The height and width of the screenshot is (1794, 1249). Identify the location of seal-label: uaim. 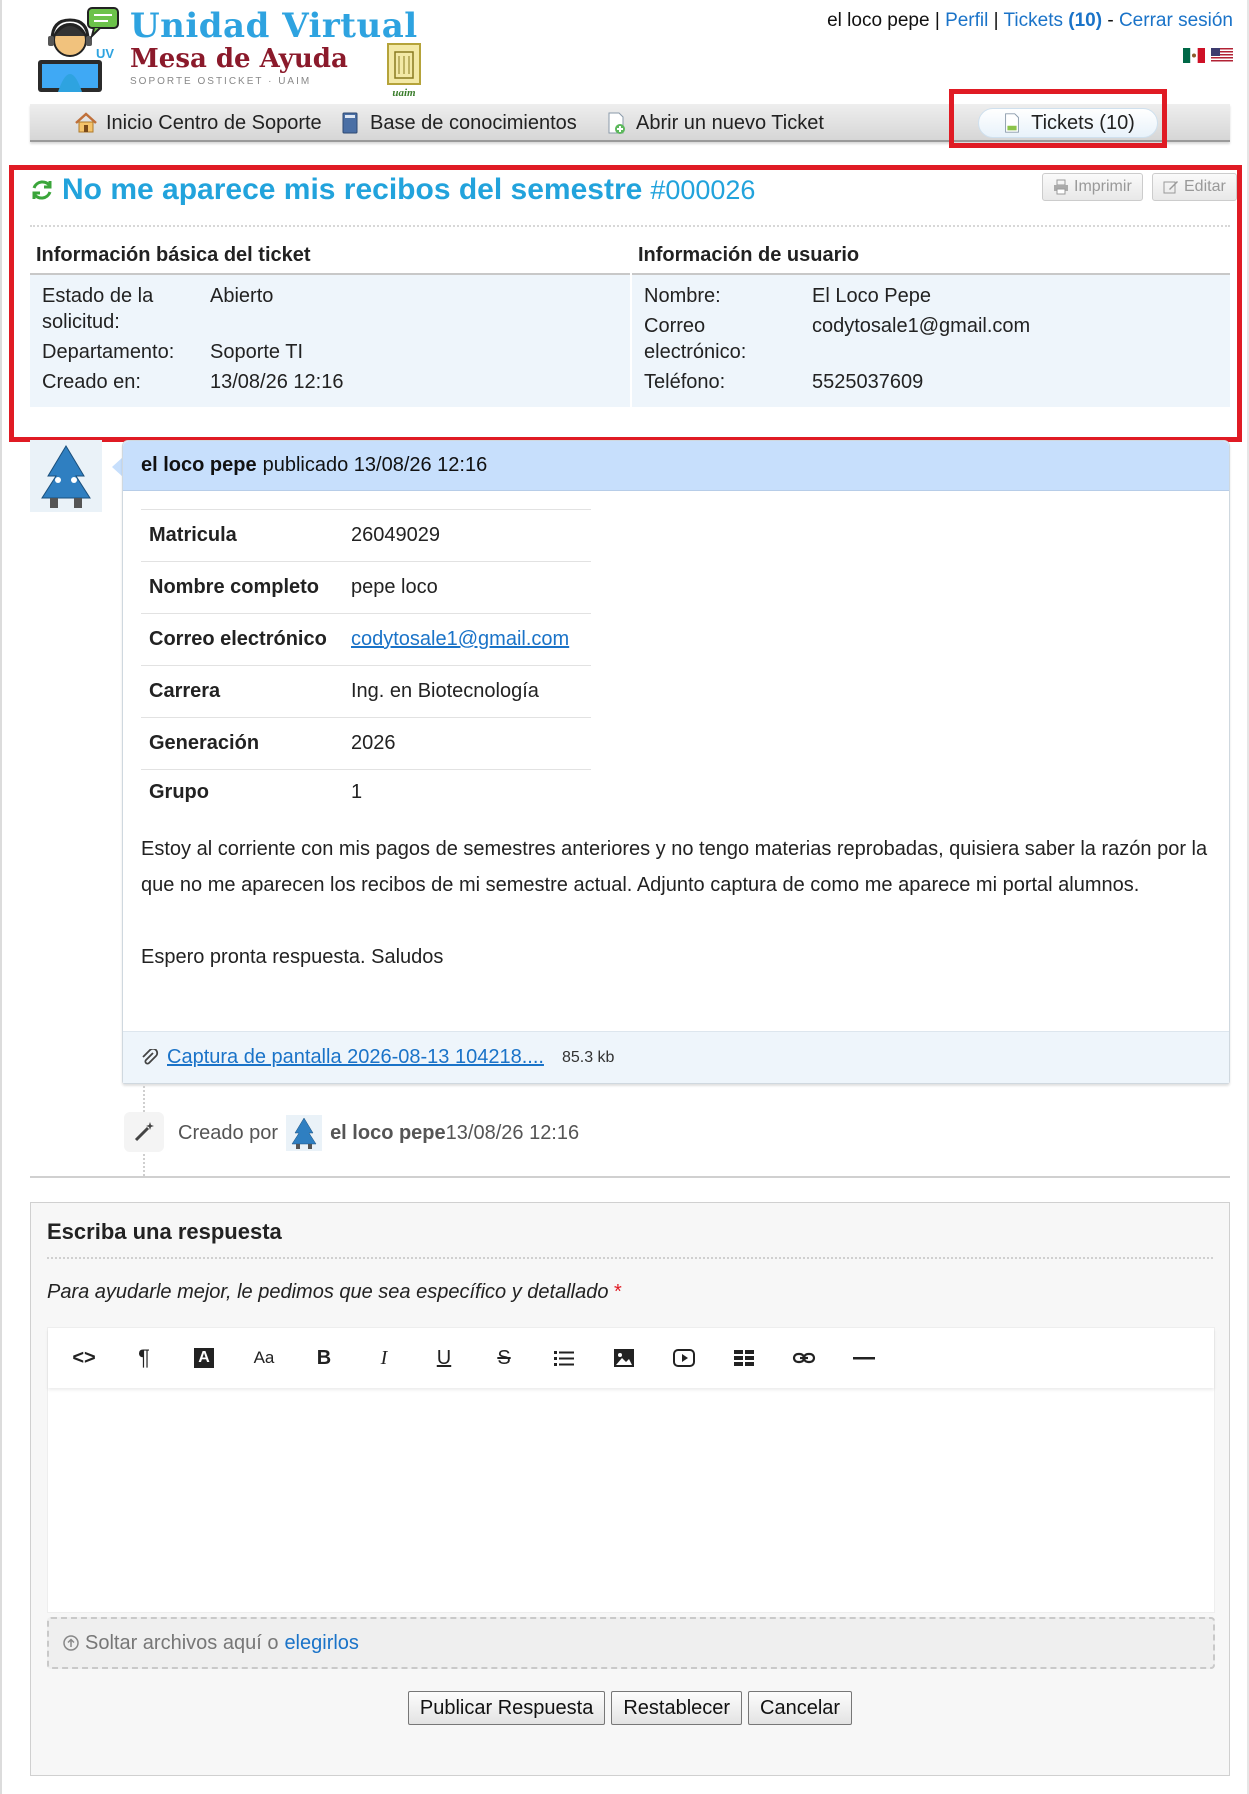
(404, 93).